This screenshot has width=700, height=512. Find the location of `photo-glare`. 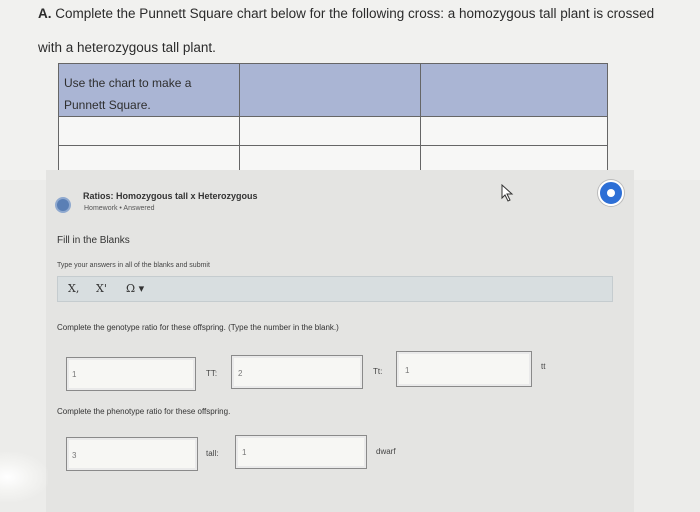

photo-glare is located at coordinates (24, 477).